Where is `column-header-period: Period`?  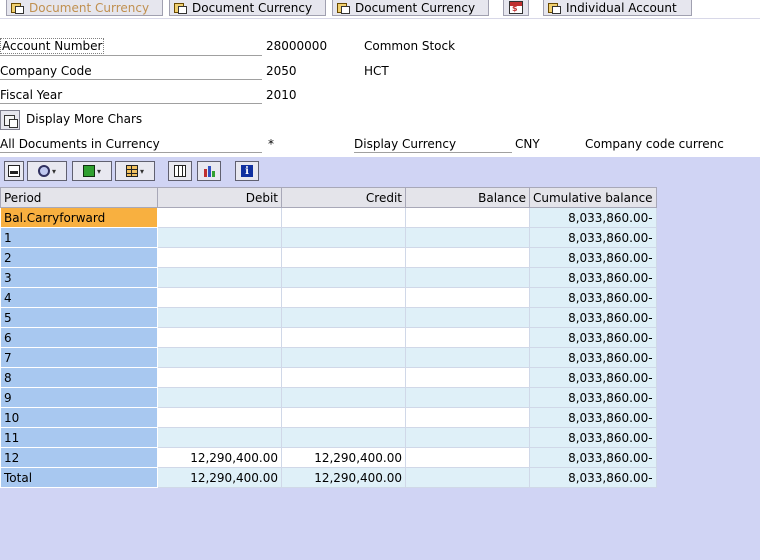
column-header-period: Period is located at coordinates (79, 197).